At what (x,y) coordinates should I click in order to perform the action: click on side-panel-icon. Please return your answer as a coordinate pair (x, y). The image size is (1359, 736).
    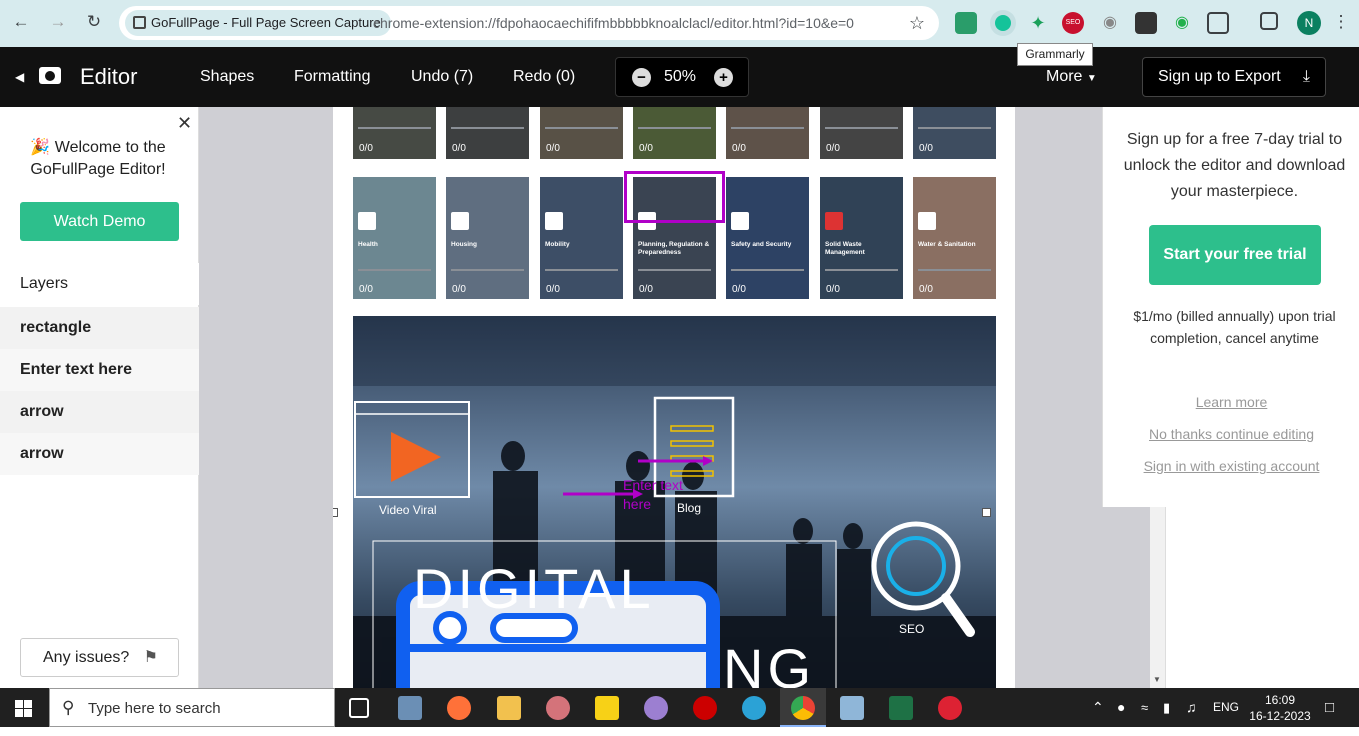
    Looking at the image, I should click on (1269, 21).